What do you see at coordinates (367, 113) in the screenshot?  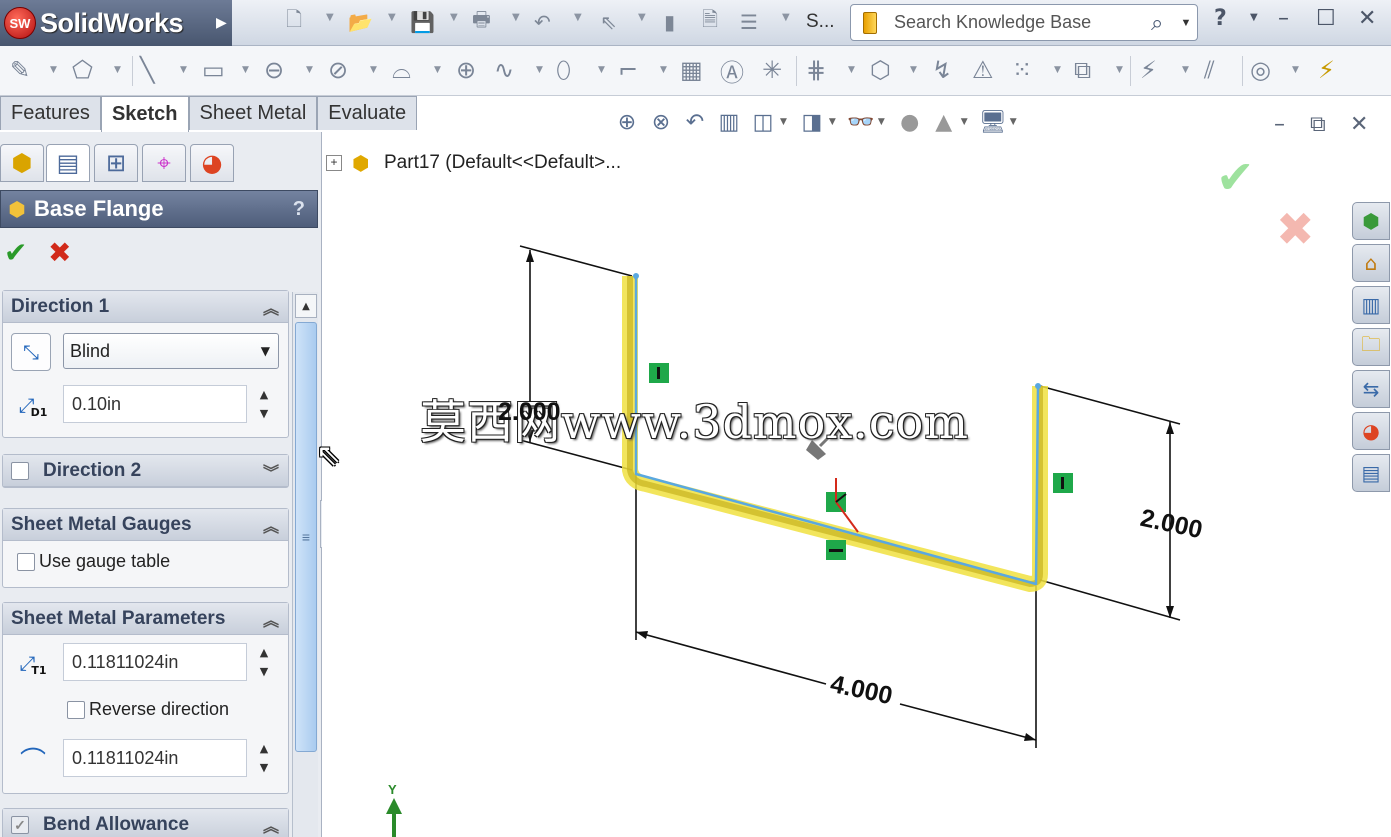 I see `tab-evaluate: Evaluate` at bounding box center [367, 113].